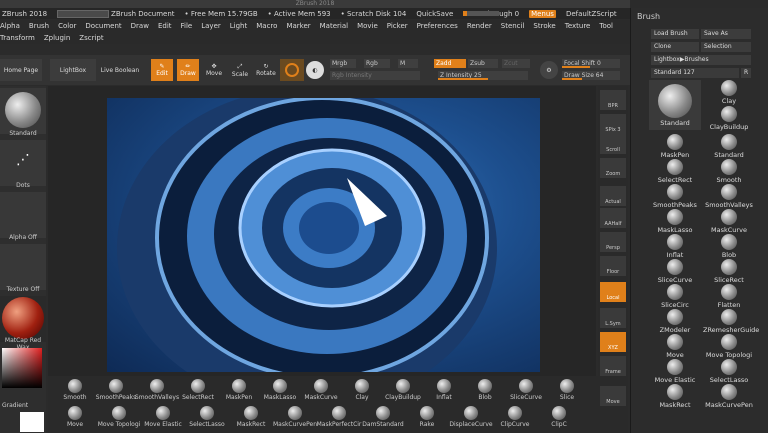  Describe the element at coordinates (695, 73) in the screenshot. I see `brush-slider: Standard 127` at that location.